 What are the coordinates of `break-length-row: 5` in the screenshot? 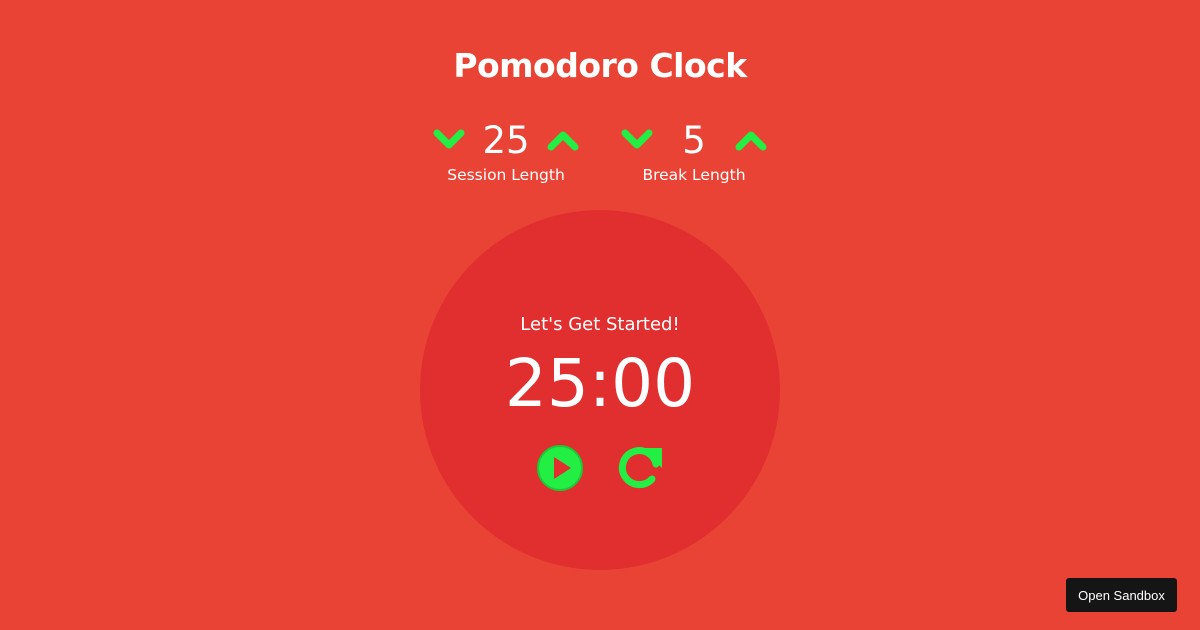 It's located at (694, 141).